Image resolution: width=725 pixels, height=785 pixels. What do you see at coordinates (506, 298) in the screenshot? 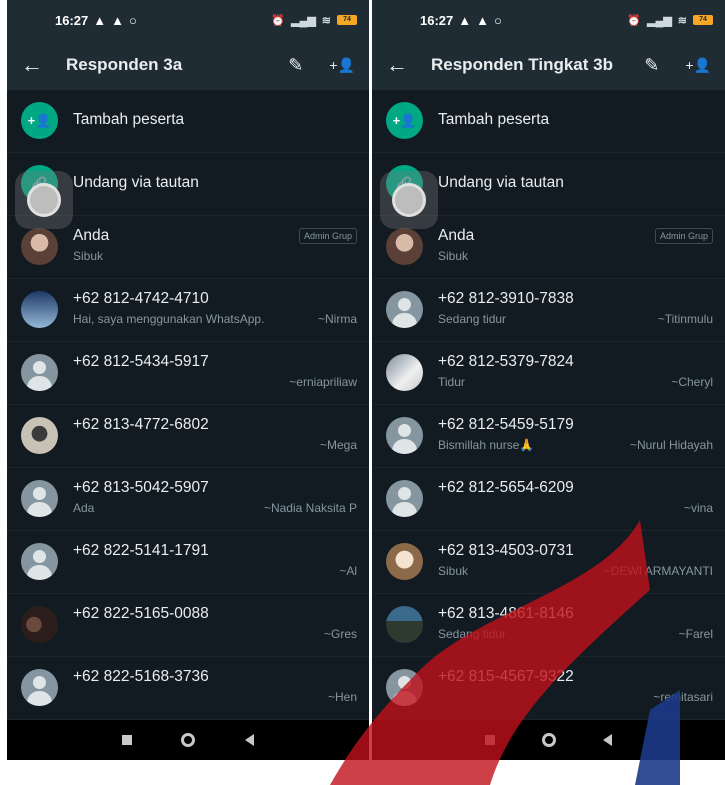
I see `member-name: +62 812-3910-7838` at bounding box center [506, 298].